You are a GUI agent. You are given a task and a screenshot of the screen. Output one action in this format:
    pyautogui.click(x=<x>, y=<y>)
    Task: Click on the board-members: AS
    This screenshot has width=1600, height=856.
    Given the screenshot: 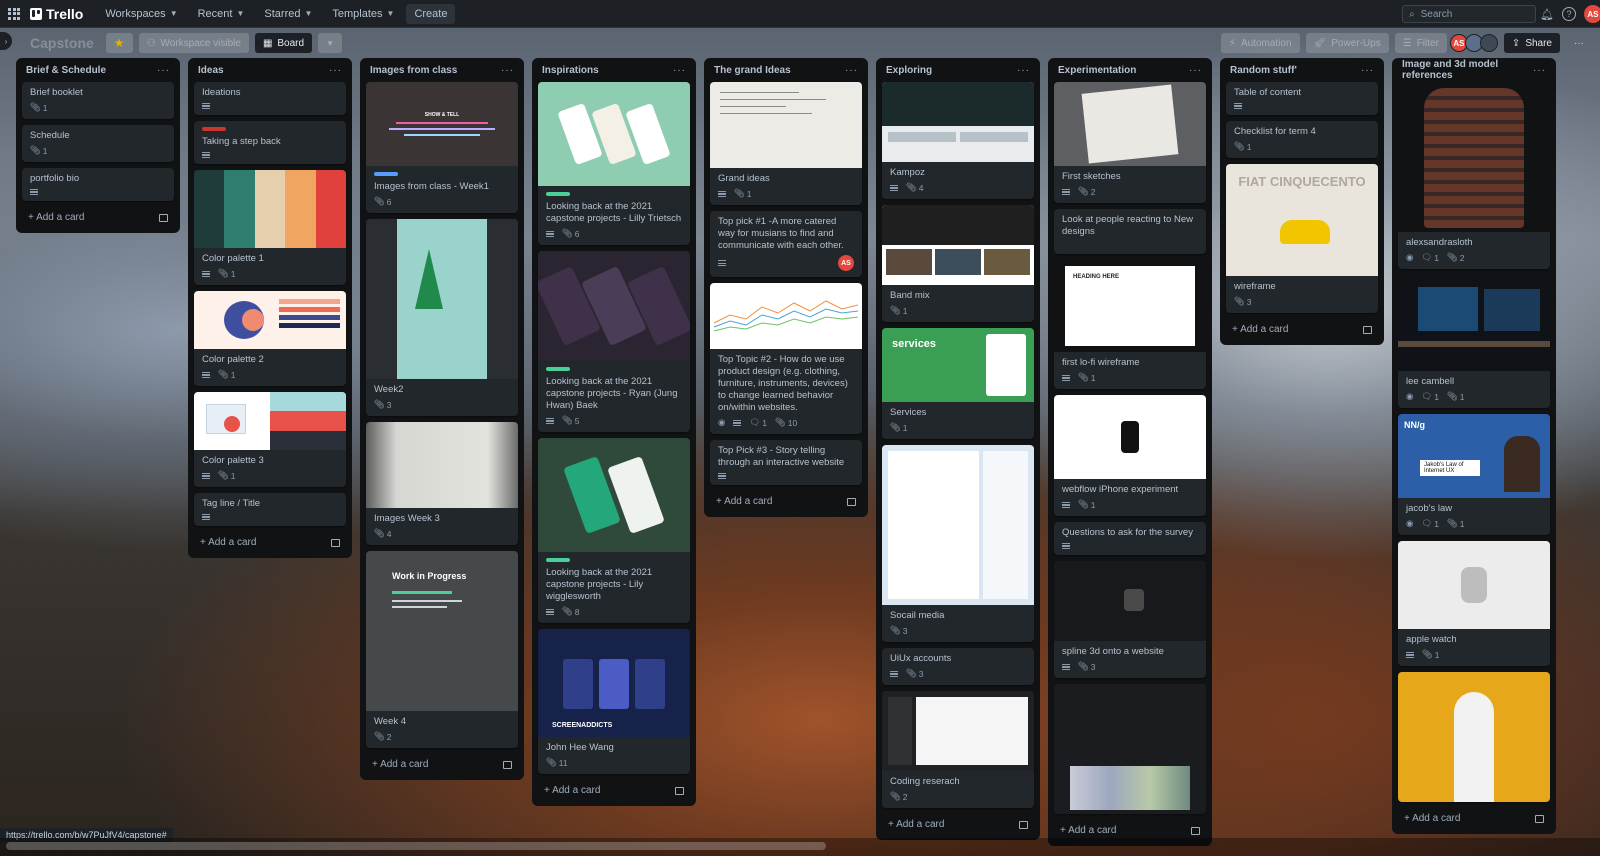 What is the action you would take?
    pyautogui.click(x=1473, y=43)
    